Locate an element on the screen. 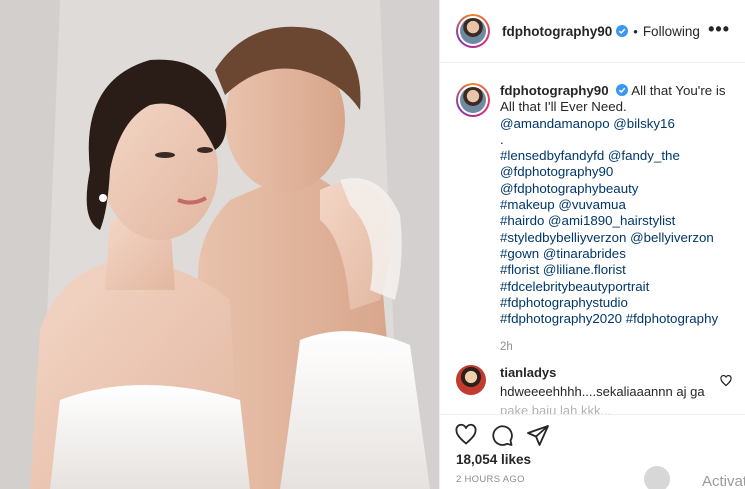  post-header: fdphotography90 • Following ••• is located at coordinates (592, 31).